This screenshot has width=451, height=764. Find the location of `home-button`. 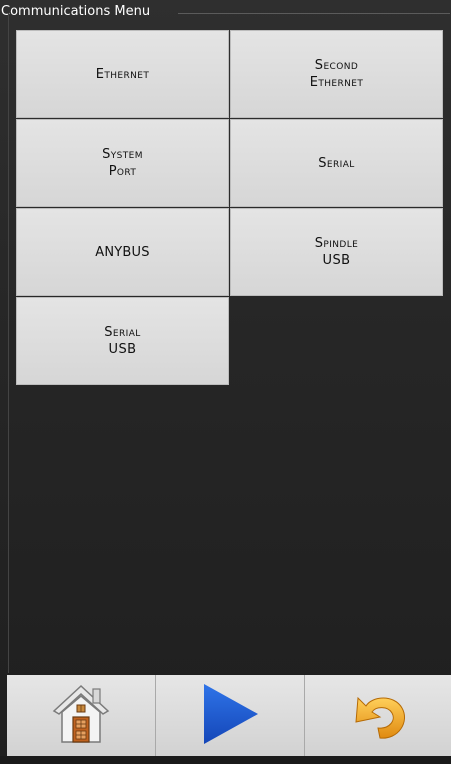

home-button is located at coordinates (81, 715).